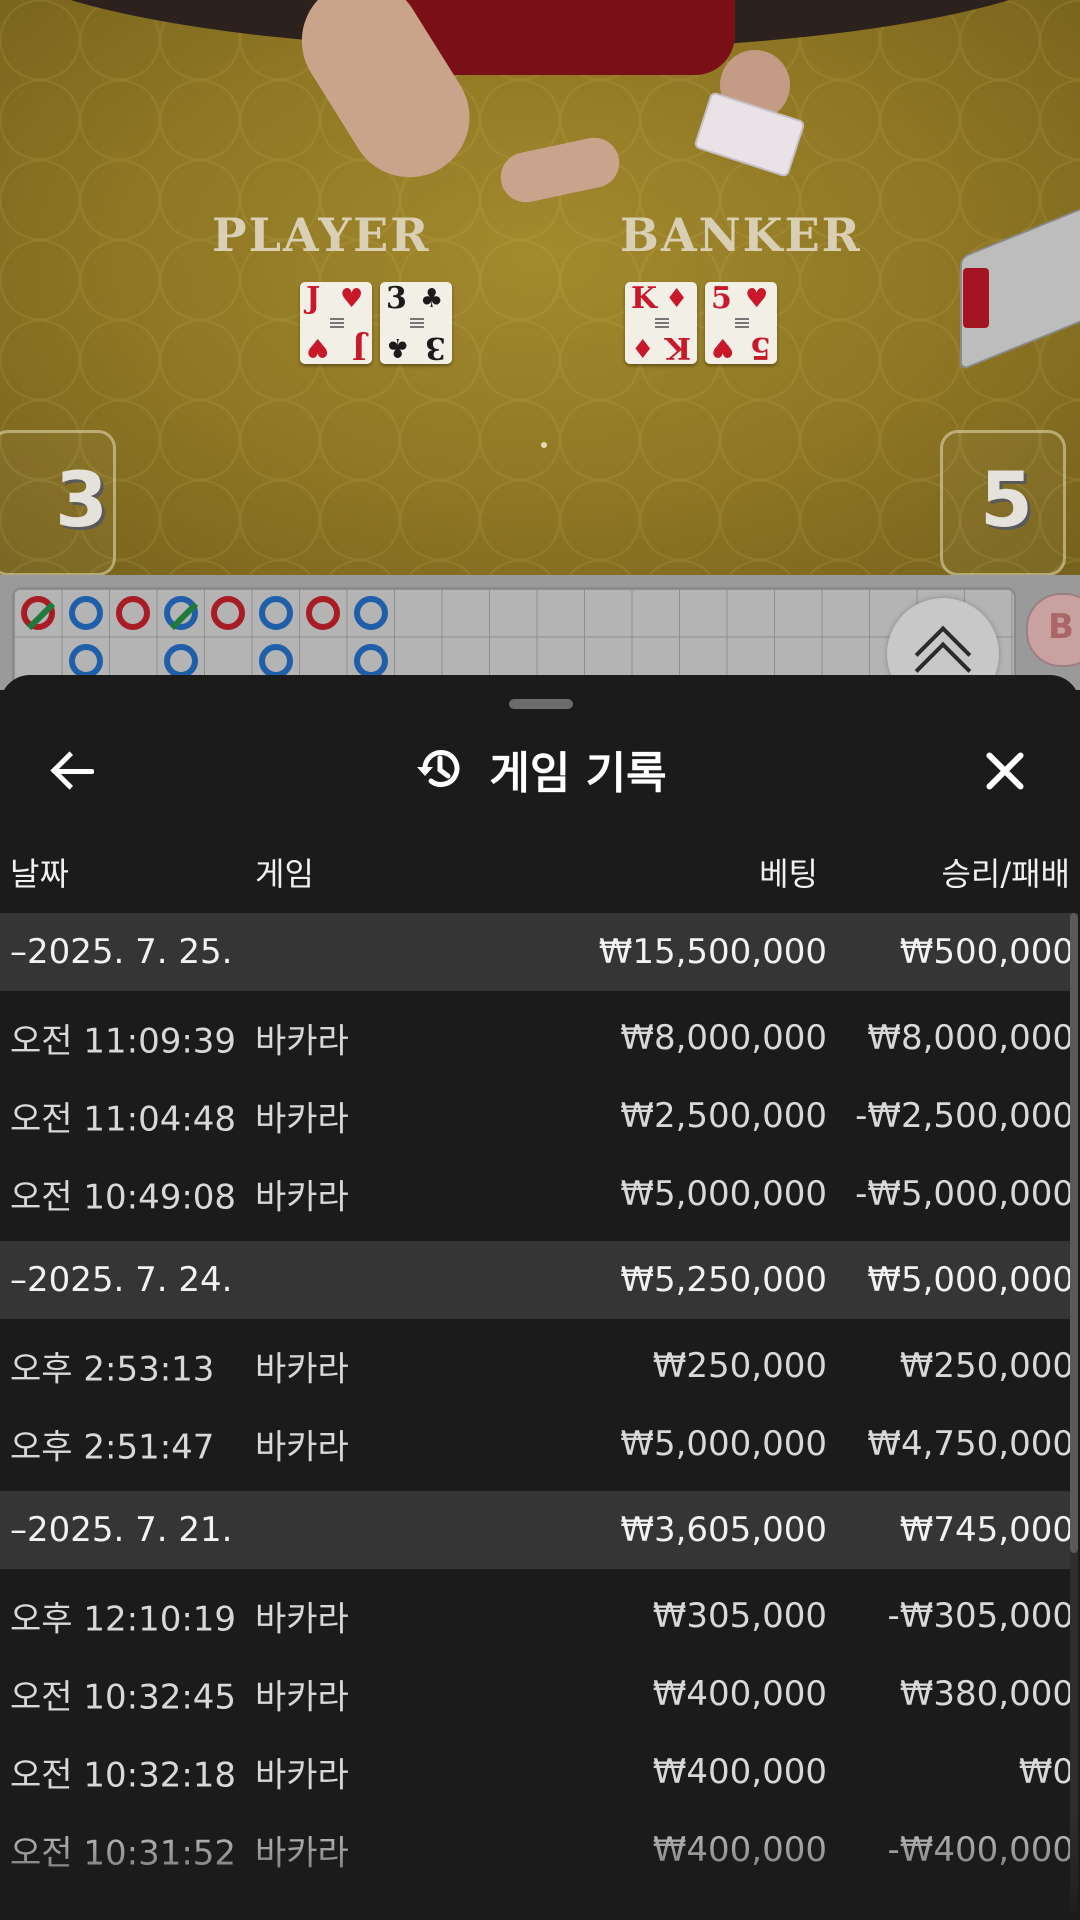 The width and height of the screenshot is (1080, 1920). What do you see at coordinates (396, 298) in the screenshot?
I see `card-rank: 3` at bounding box center [396, 298].